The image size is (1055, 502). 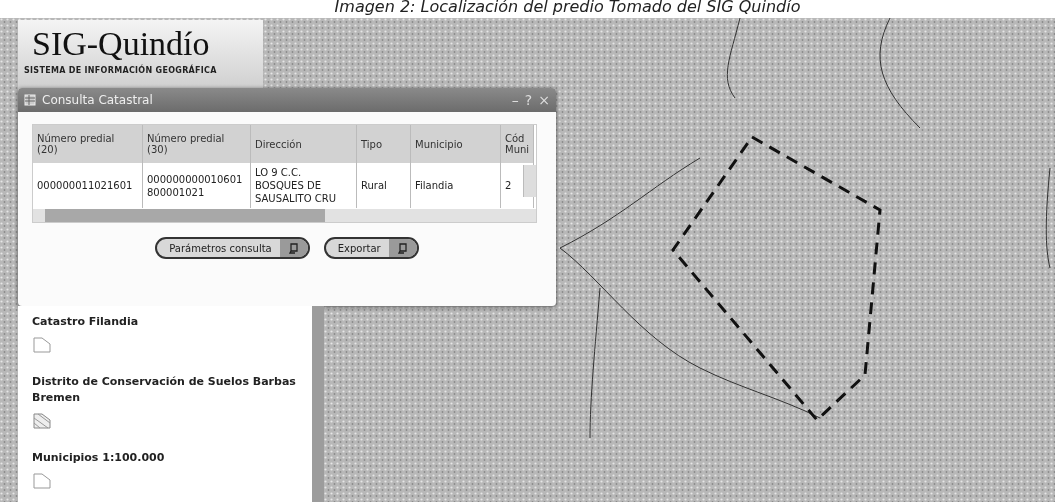 I want to click on figure-caption: Imagen 2: Localización del predio Tomado del SIG Quindío, so click(x=567, y=9).